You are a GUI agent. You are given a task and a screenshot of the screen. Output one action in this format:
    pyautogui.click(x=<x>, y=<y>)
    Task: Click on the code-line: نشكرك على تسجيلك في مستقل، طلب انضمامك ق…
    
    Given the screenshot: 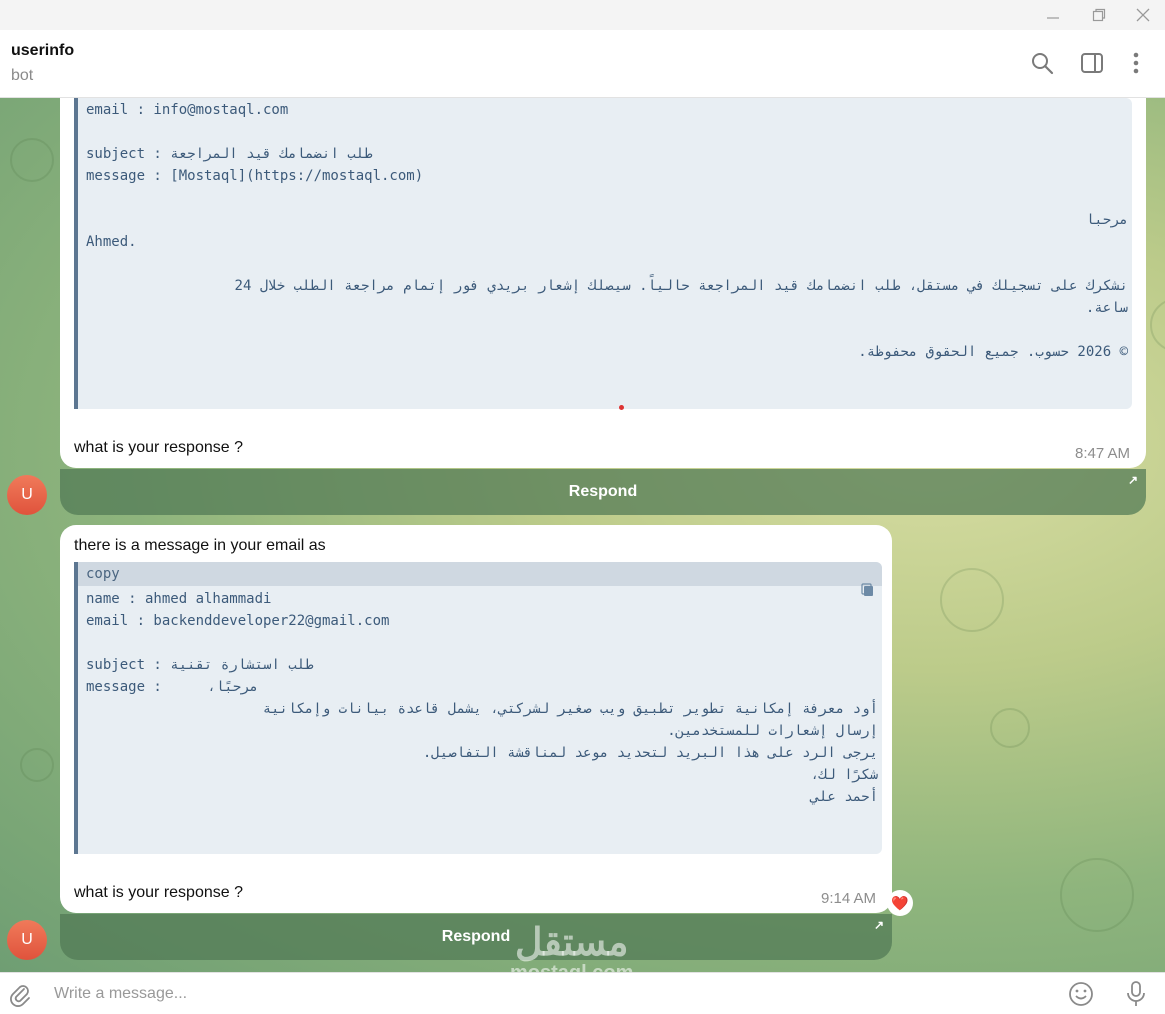 What is the action you would take?
    pyautogui.click(x=681, y=286)
    